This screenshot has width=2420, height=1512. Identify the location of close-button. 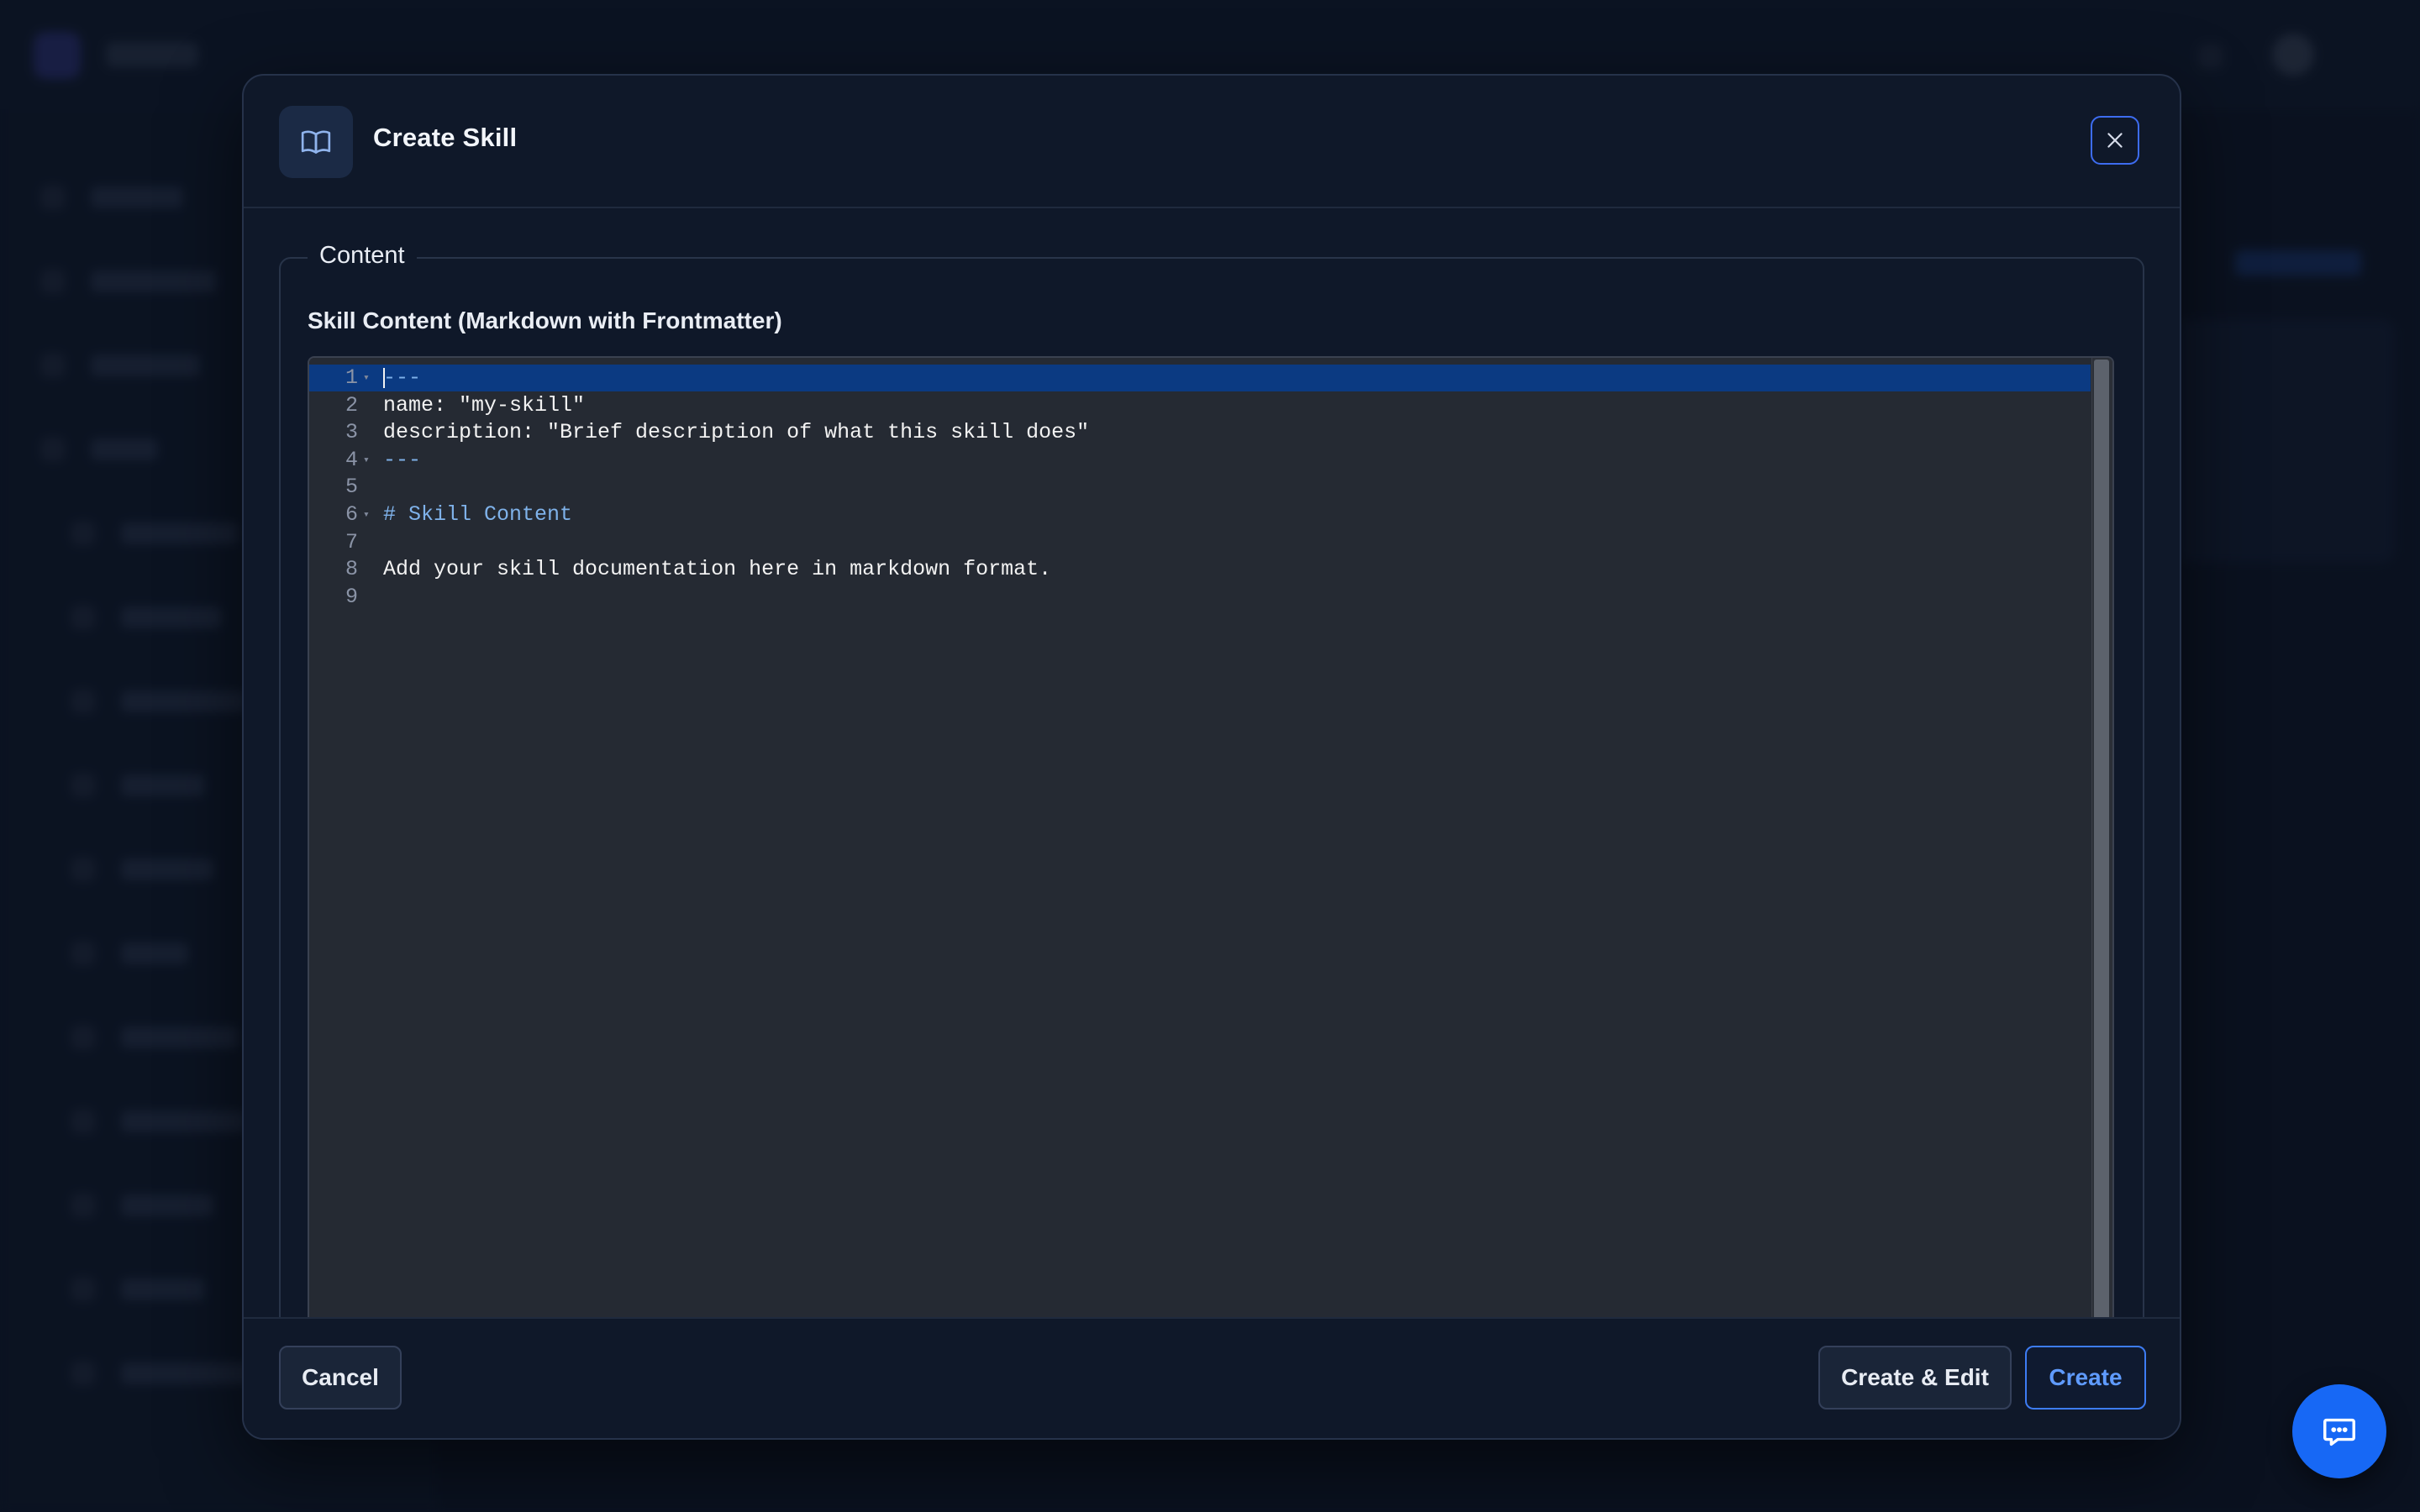
(2115, 140).